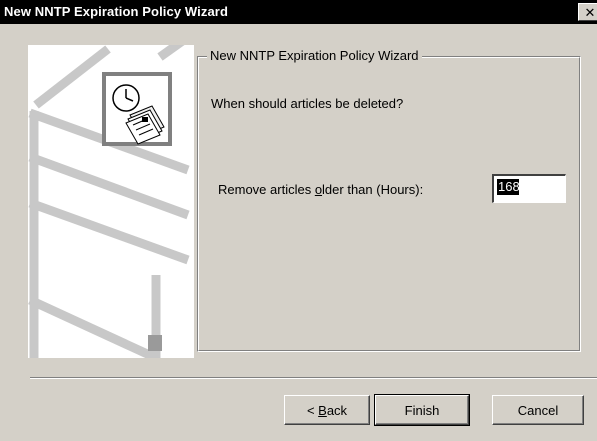 This screenshot has height=441, width=597. I want to click on finish-button: Finish, so click(422, 410).